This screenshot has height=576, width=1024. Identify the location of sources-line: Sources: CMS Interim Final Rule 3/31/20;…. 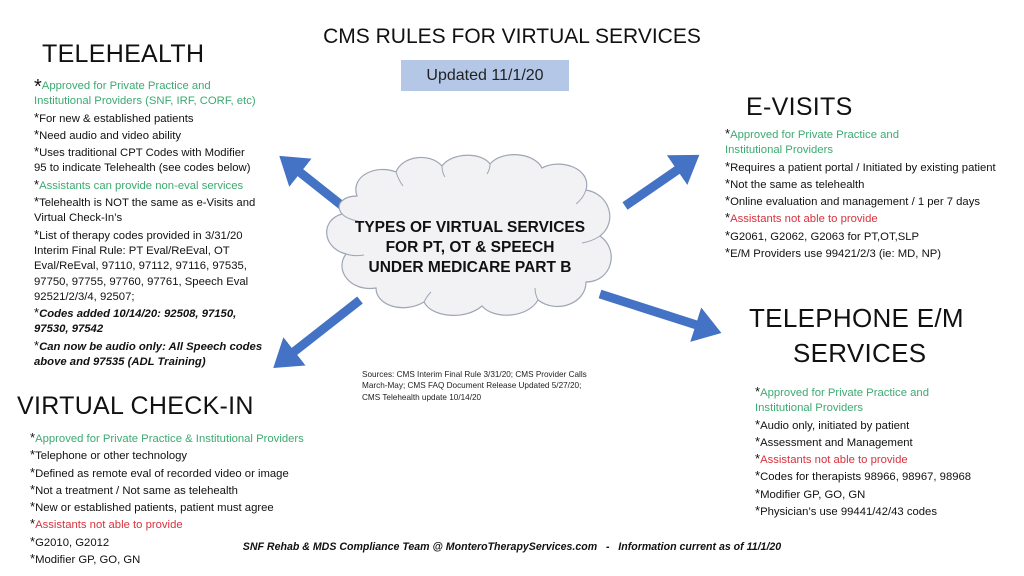
(474, 374).